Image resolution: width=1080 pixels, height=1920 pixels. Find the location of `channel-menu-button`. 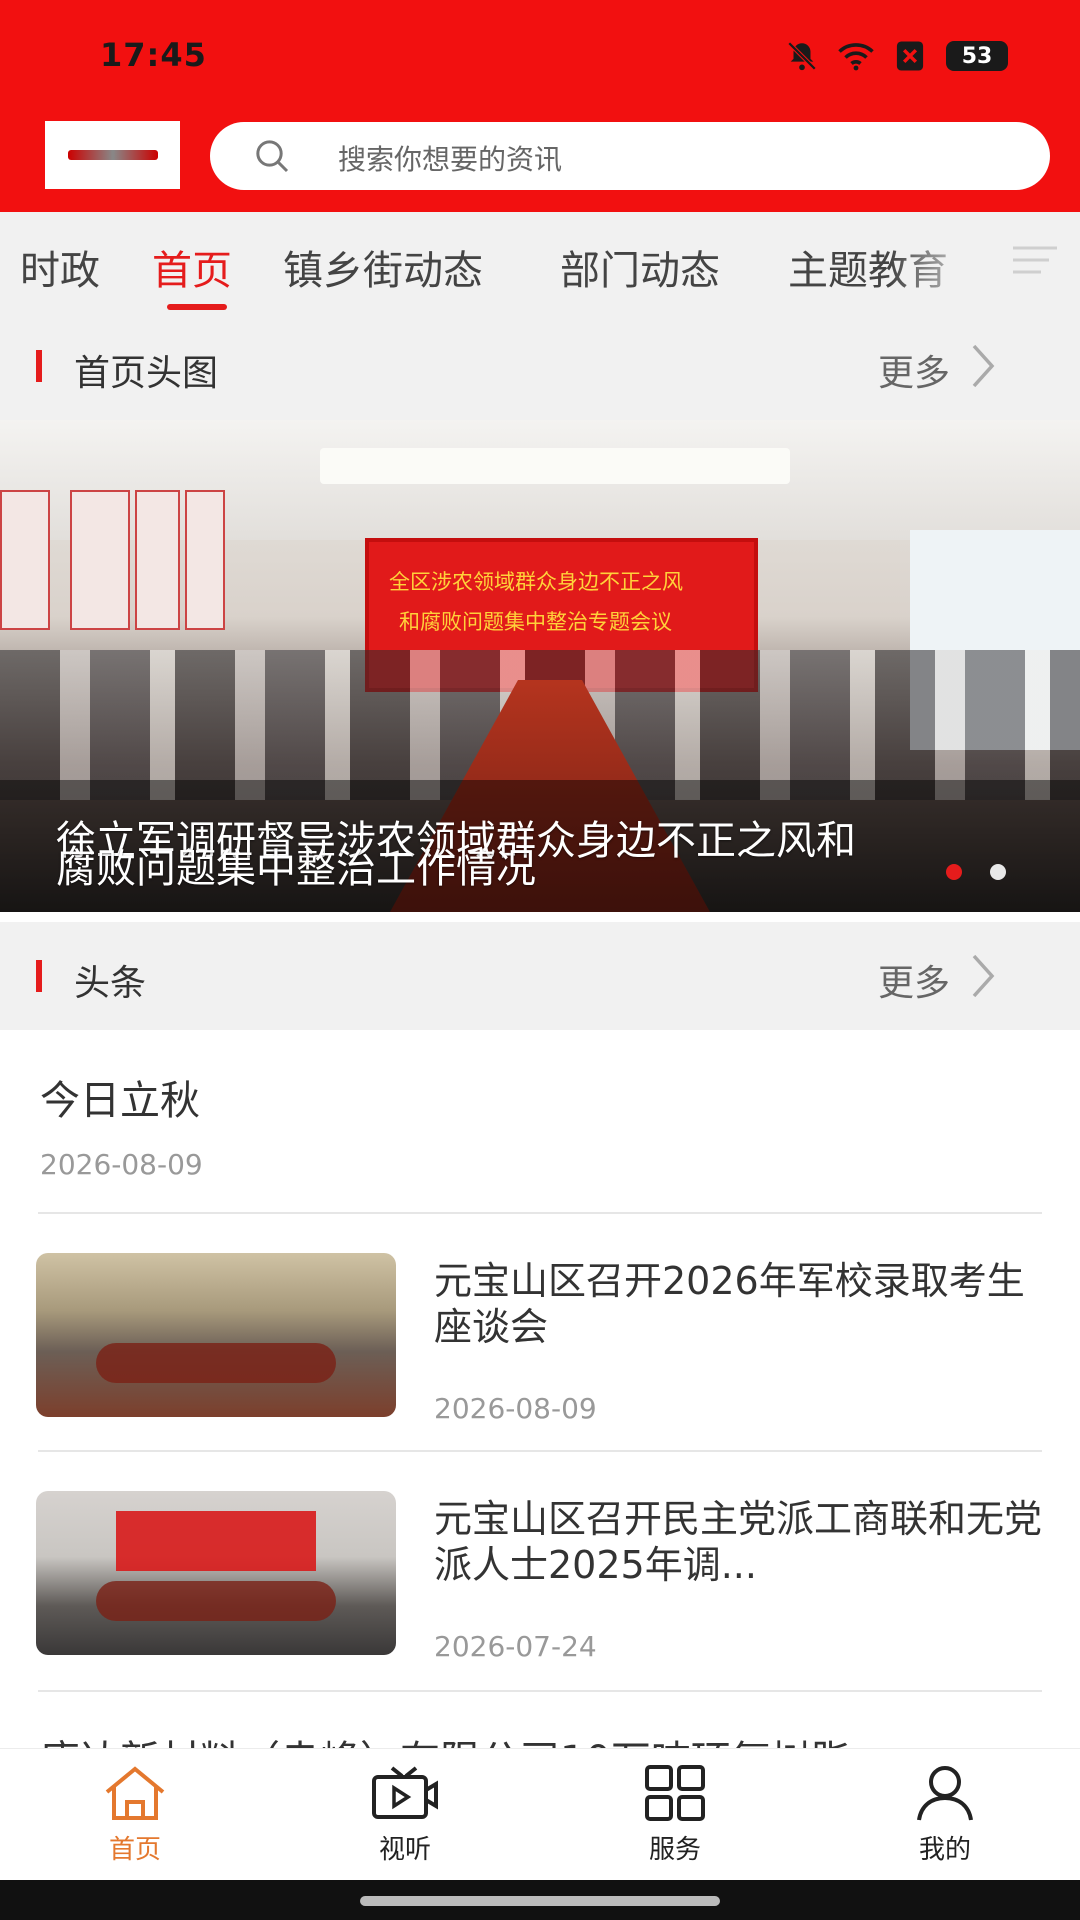

channel-menu-button is located at coordinates (1035, 262).